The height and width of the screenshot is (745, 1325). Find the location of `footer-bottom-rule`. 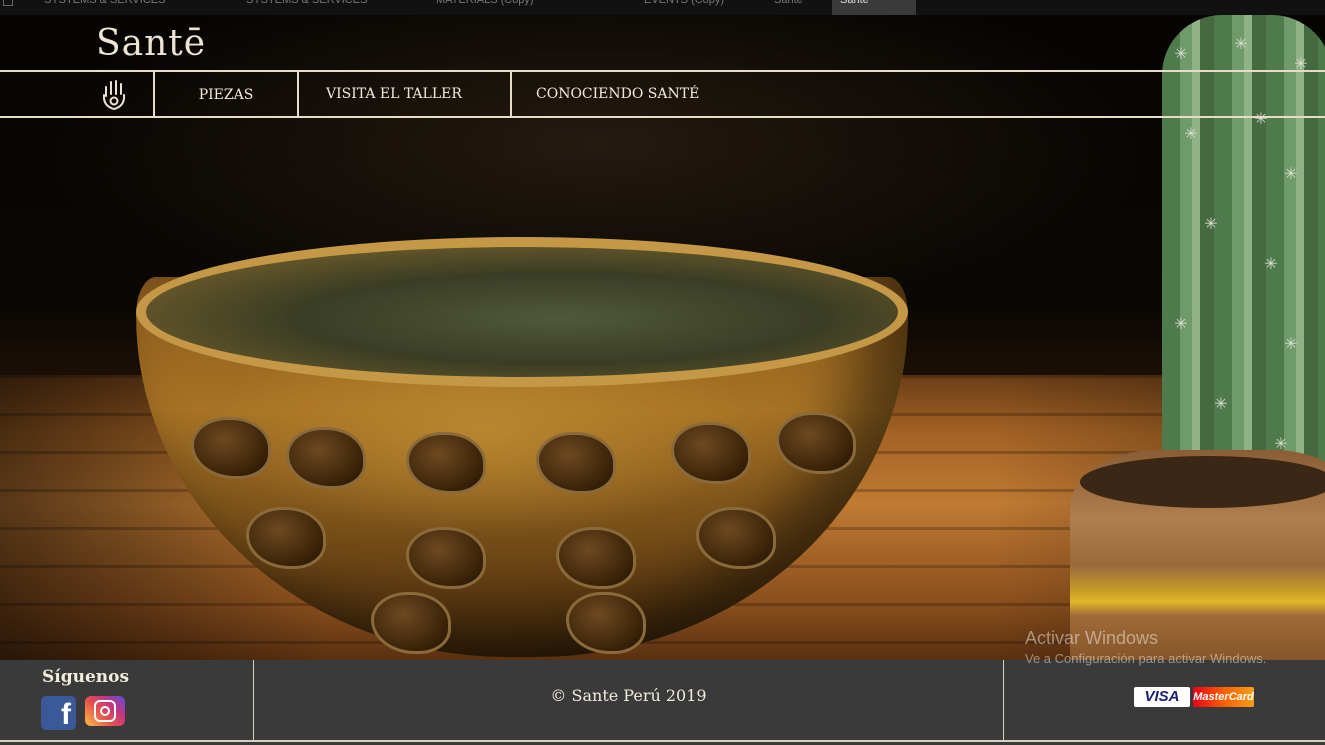

footer-bottom-rule is located at coordinates (662, 741).